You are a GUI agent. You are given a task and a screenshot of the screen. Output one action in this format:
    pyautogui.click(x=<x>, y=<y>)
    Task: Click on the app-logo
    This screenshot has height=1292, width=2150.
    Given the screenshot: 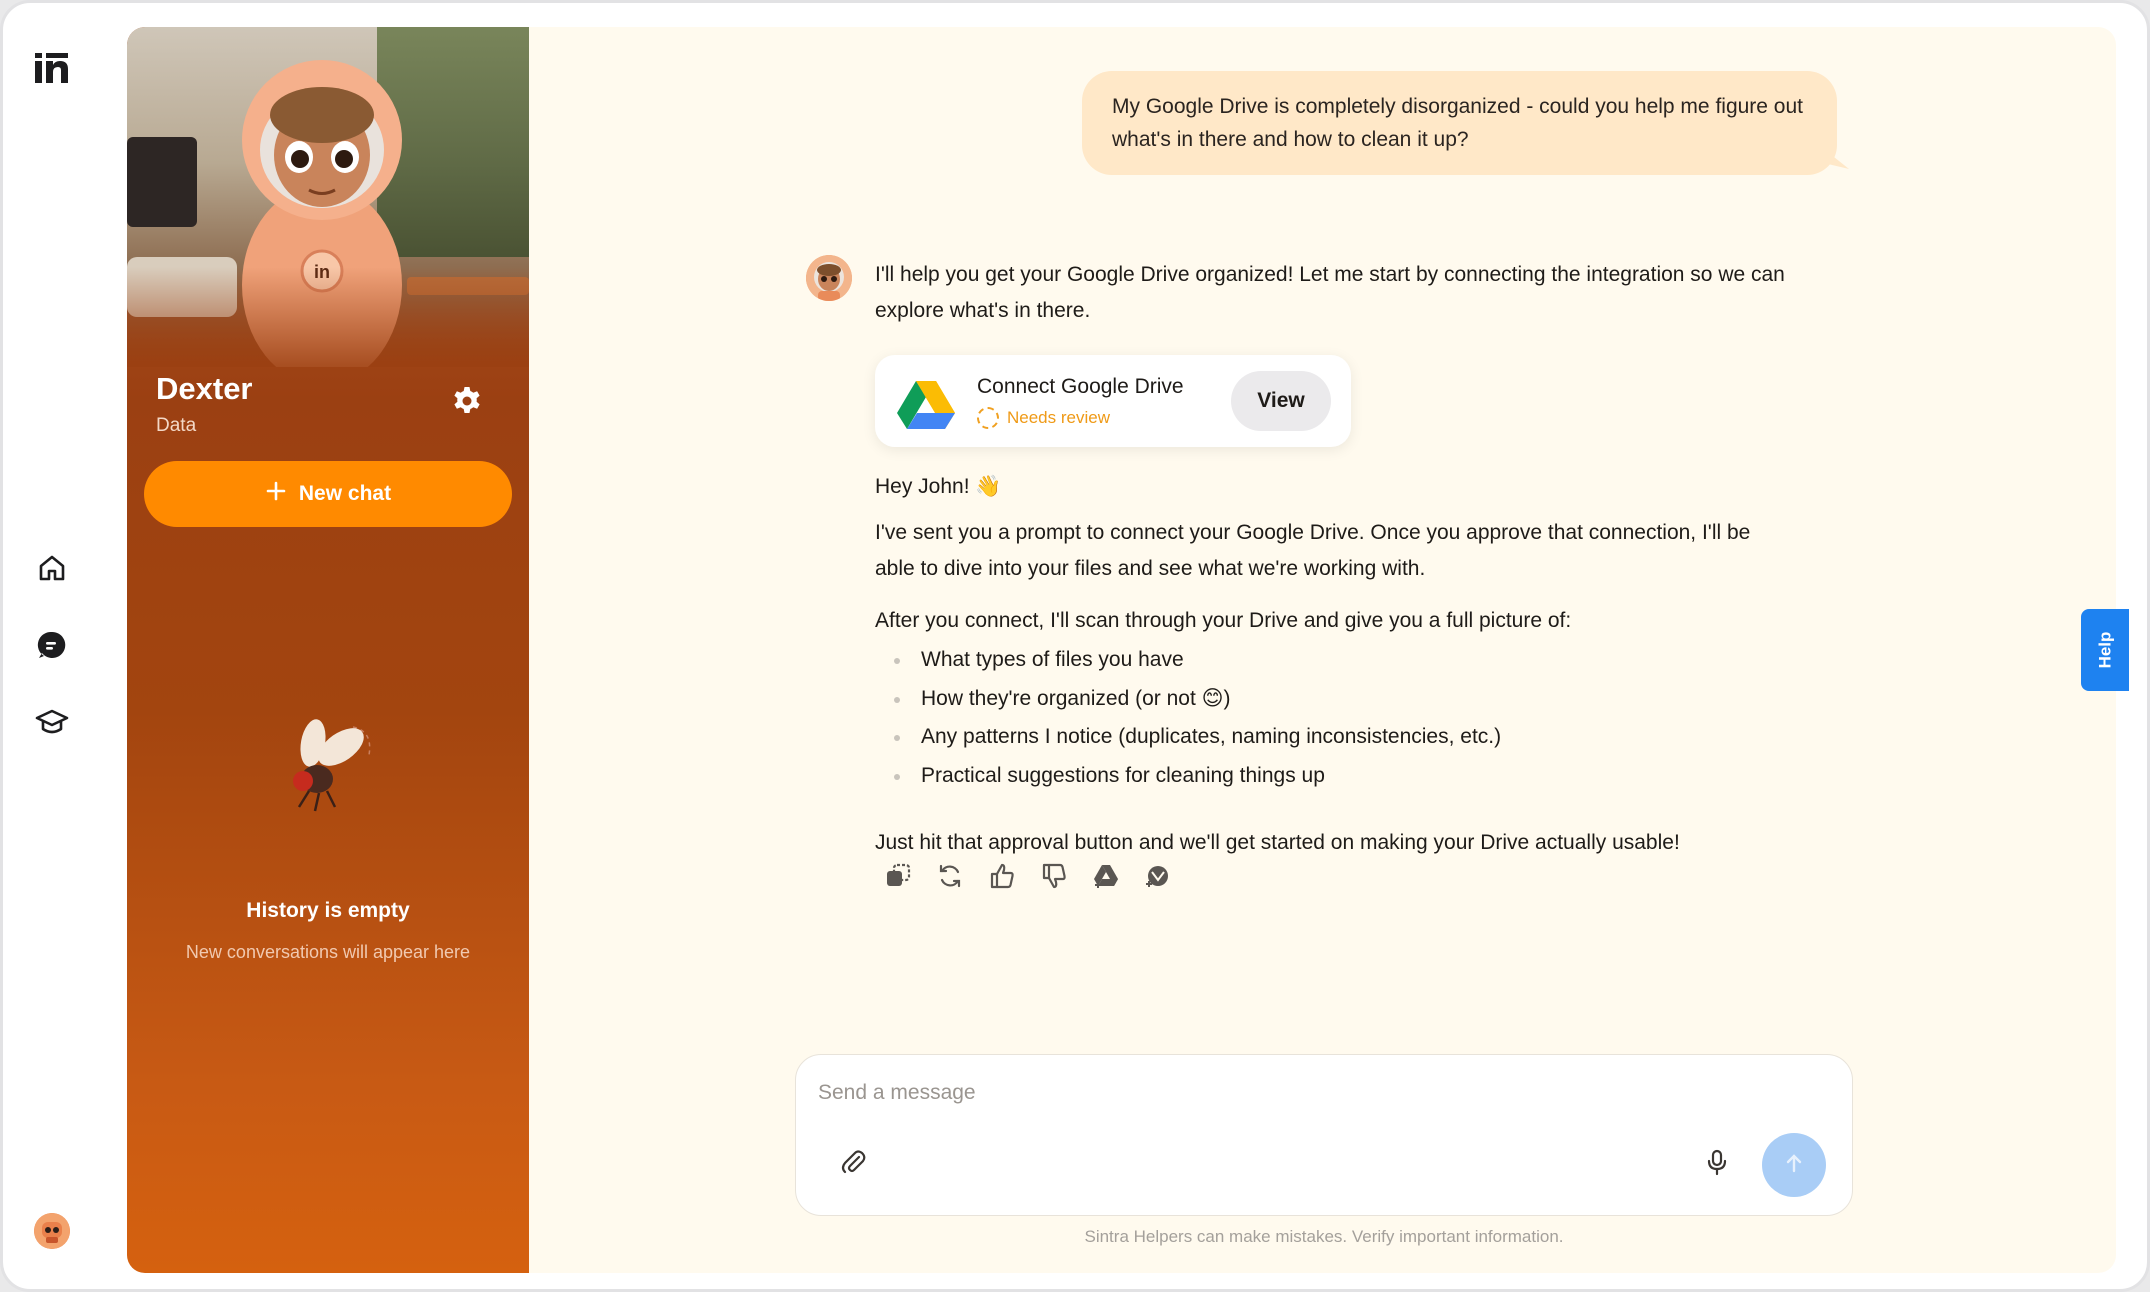 What is the action you would take?
    pyautogui.click(x=52, y=68)
    